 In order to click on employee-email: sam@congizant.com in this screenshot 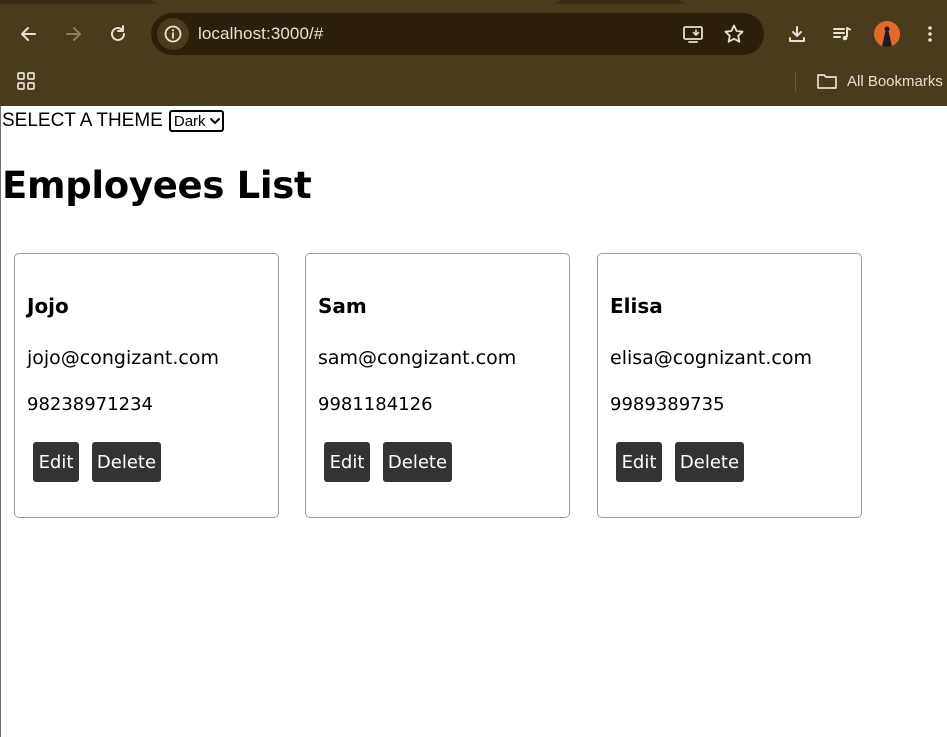, I will do `click(417, 358)`.